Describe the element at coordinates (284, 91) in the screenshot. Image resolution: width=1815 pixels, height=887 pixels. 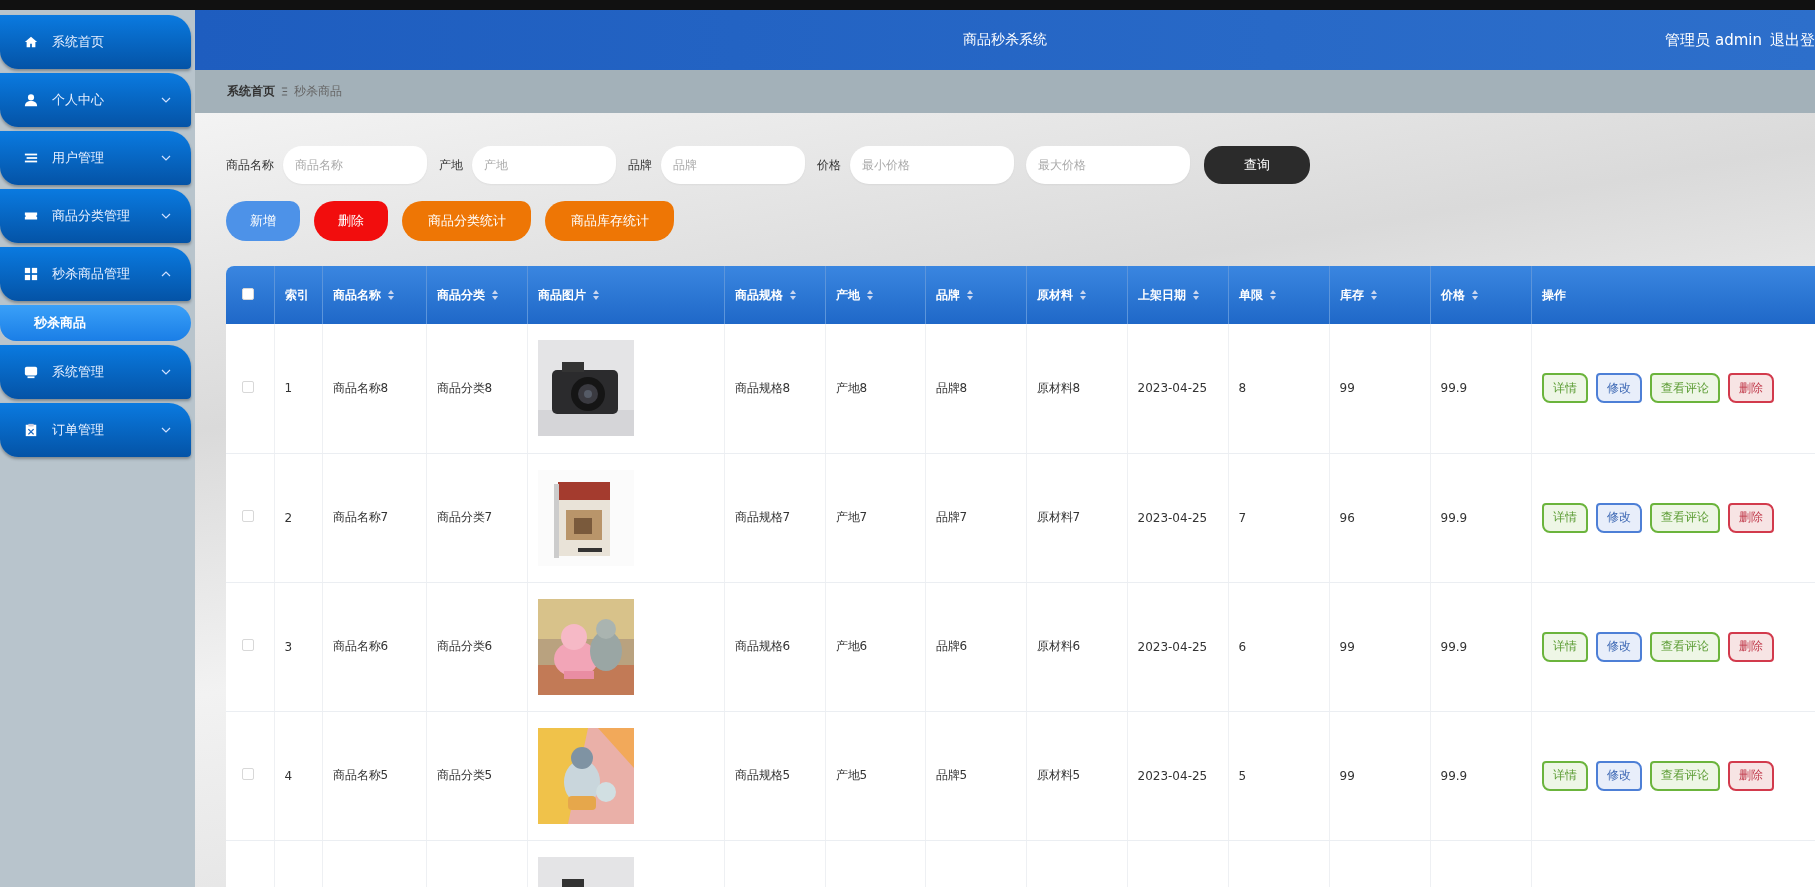
I see `separator-icon` at that location.